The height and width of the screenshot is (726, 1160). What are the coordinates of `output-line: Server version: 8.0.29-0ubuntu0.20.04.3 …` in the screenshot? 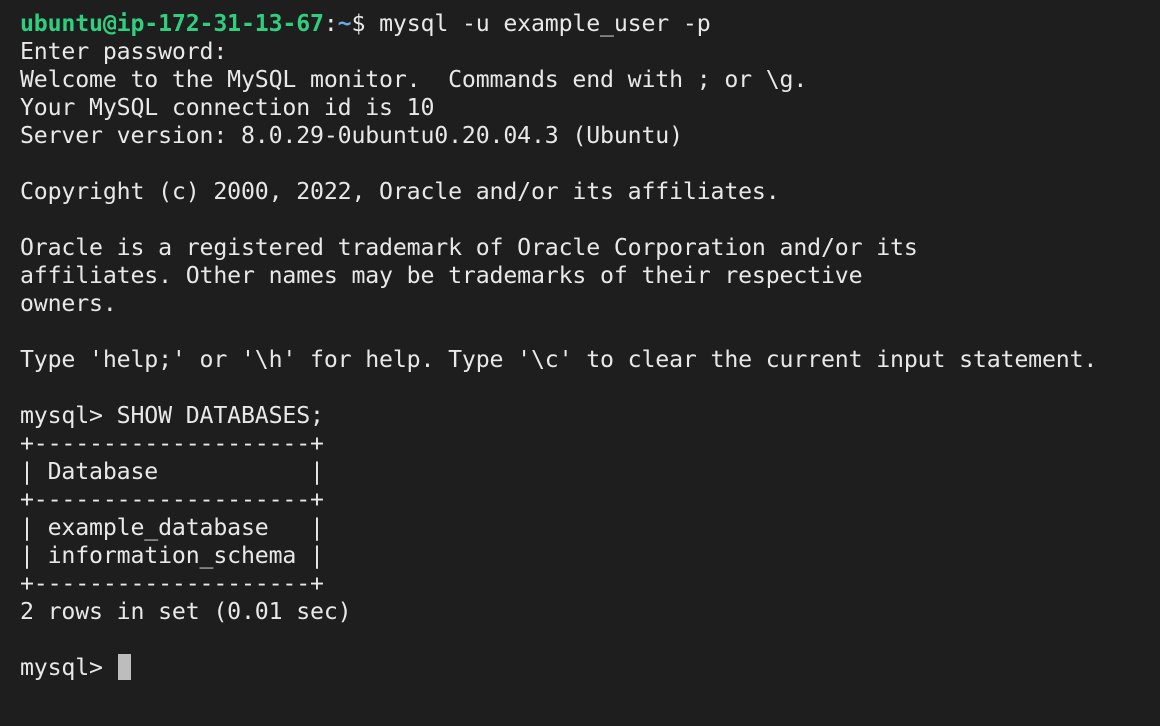 It's located at (351, 135).